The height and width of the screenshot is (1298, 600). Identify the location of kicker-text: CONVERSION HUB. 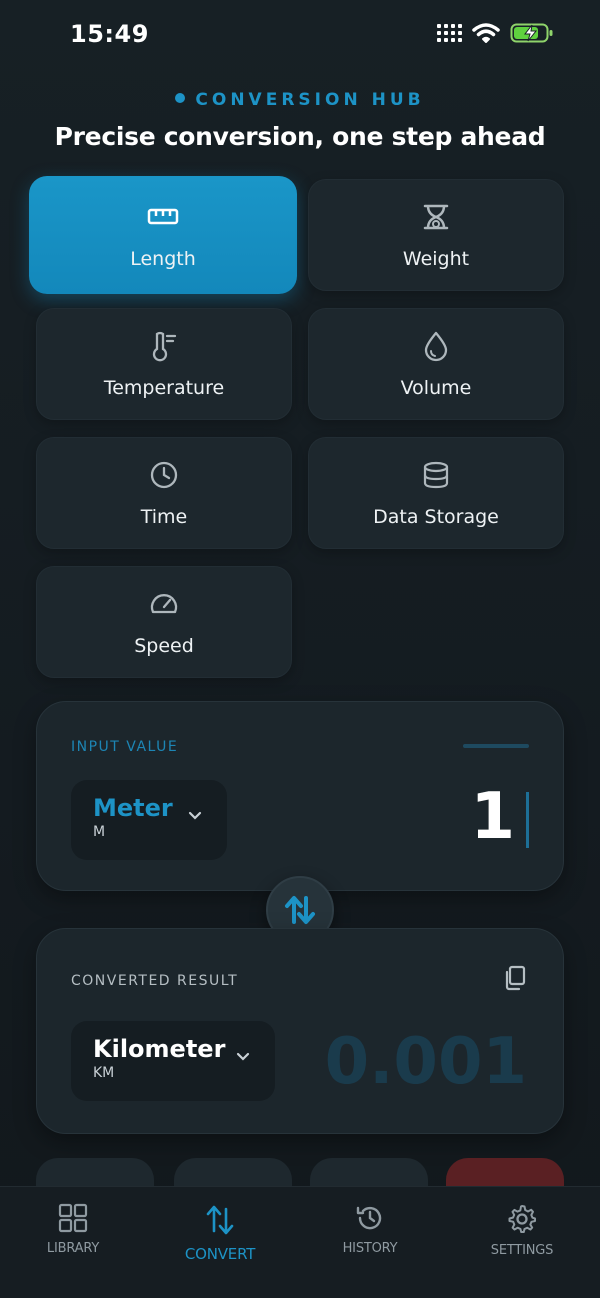
(310, 100).